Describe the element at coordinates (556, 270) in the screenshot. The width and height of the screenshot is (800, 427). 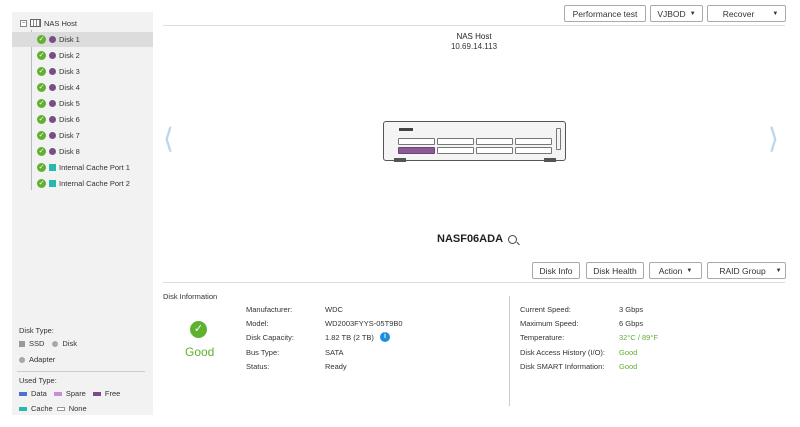
I see `disk-info-button: Disk Info` at that location.